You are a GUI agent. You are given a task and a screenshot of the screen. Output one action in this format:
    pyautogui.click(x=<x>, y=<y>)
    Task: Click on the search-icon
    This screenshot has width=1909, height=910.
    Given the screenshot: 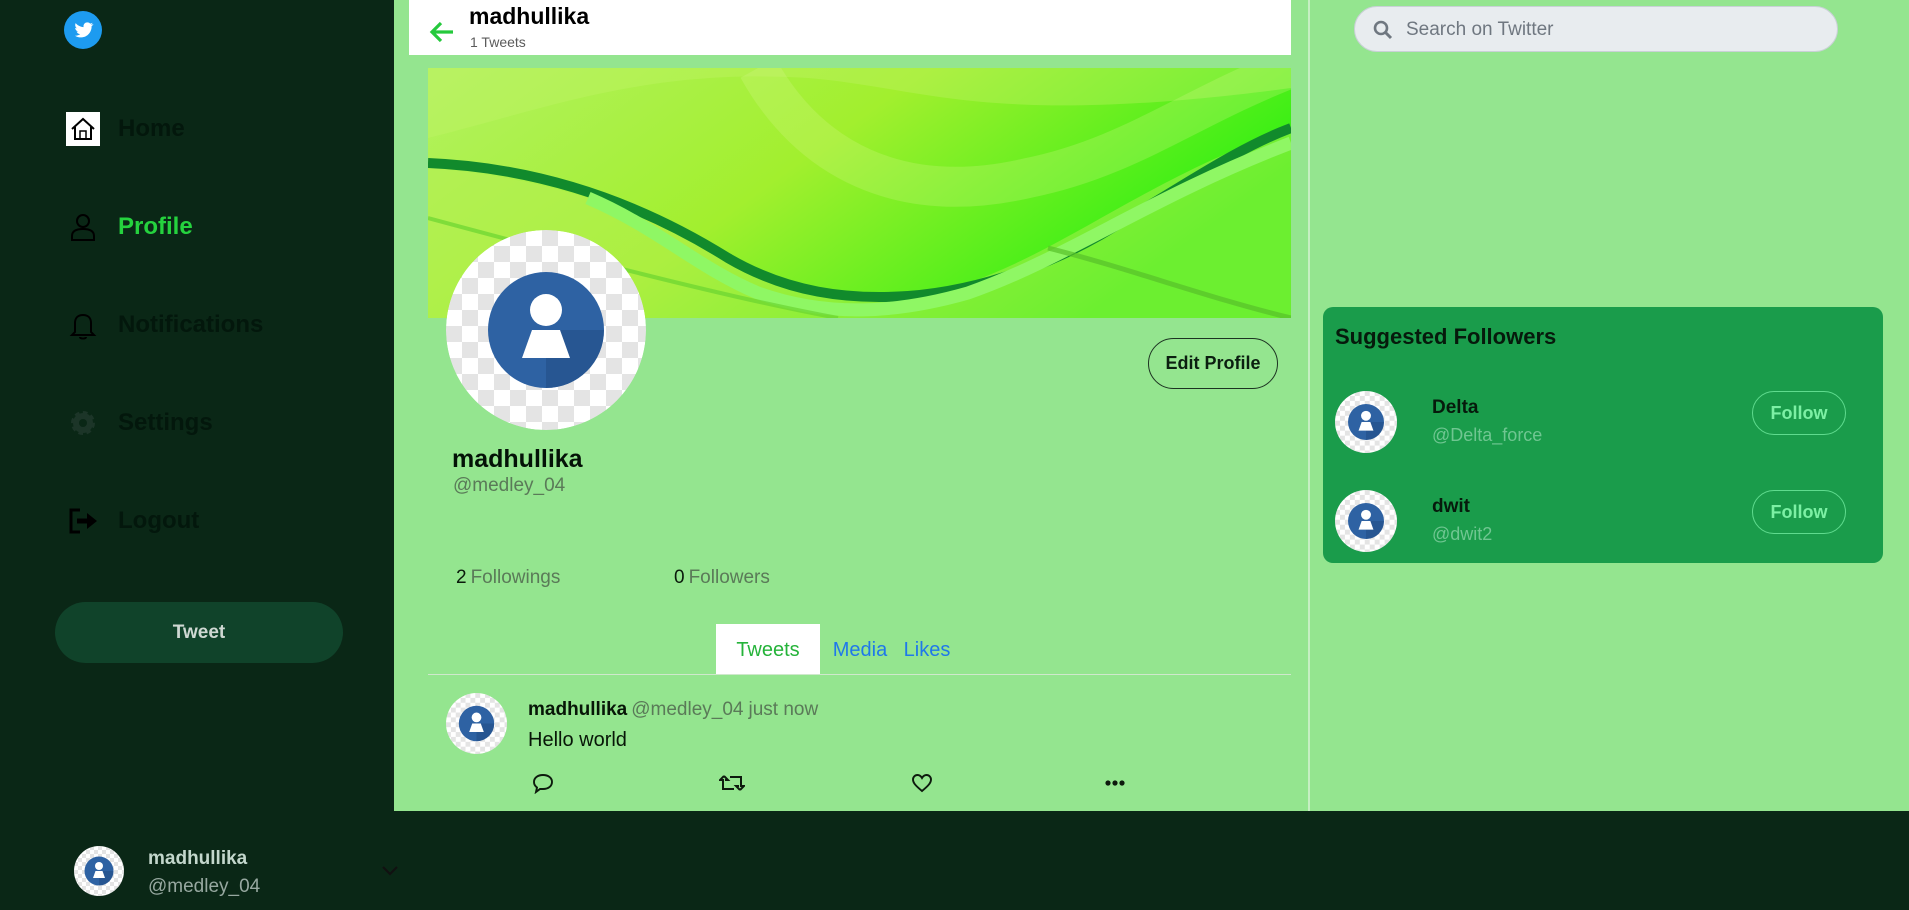 What is the action you would take?
    pyautogui.click(x=1383, y=30)
    